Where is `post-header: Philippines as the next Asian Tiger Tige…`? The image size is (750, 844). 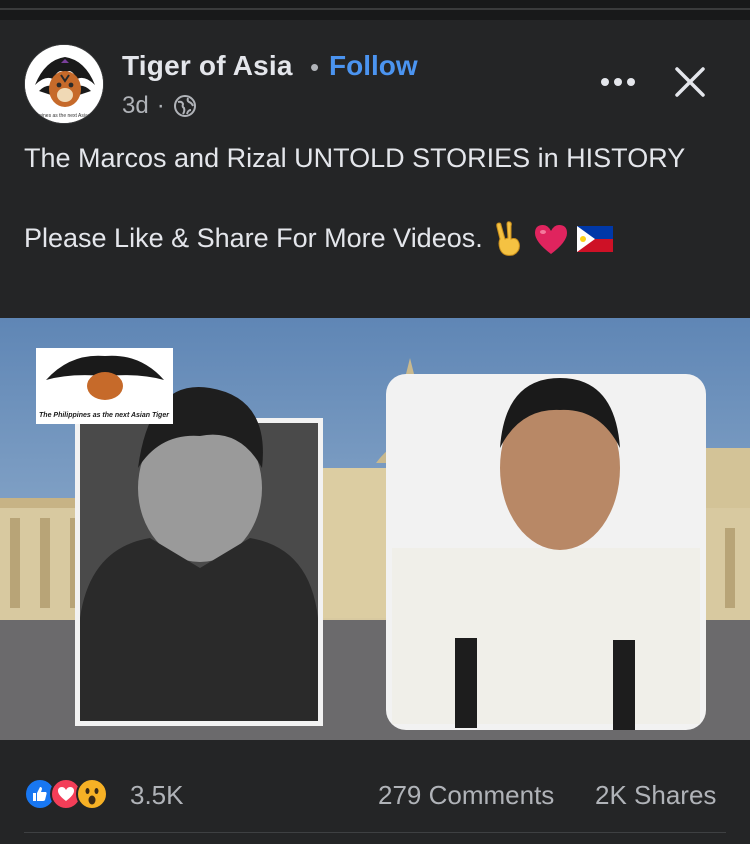 post-header: Philippines as the next Asian Tiger Tige… is located at coordinates (375, 85).